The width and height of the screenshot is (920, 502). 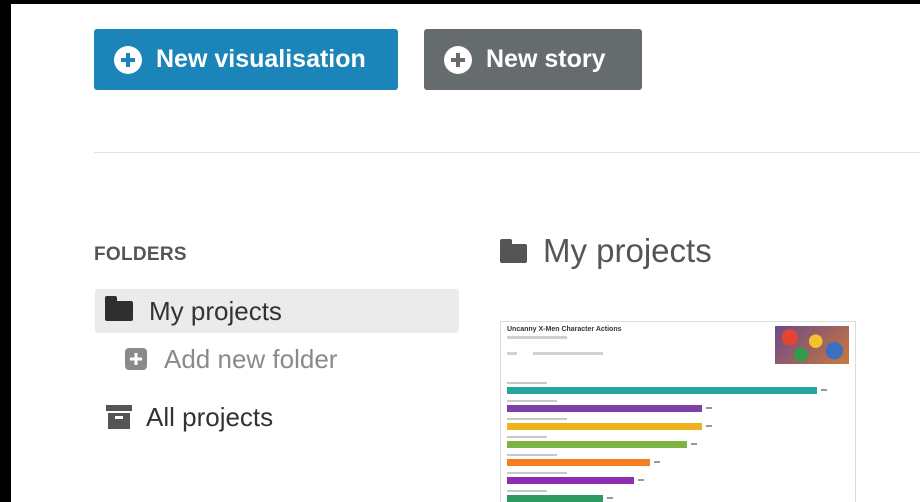 What do you see at coordinates (119, 417) in the screenshot?
I see `archive-icon` at bounding box center [119, 417].